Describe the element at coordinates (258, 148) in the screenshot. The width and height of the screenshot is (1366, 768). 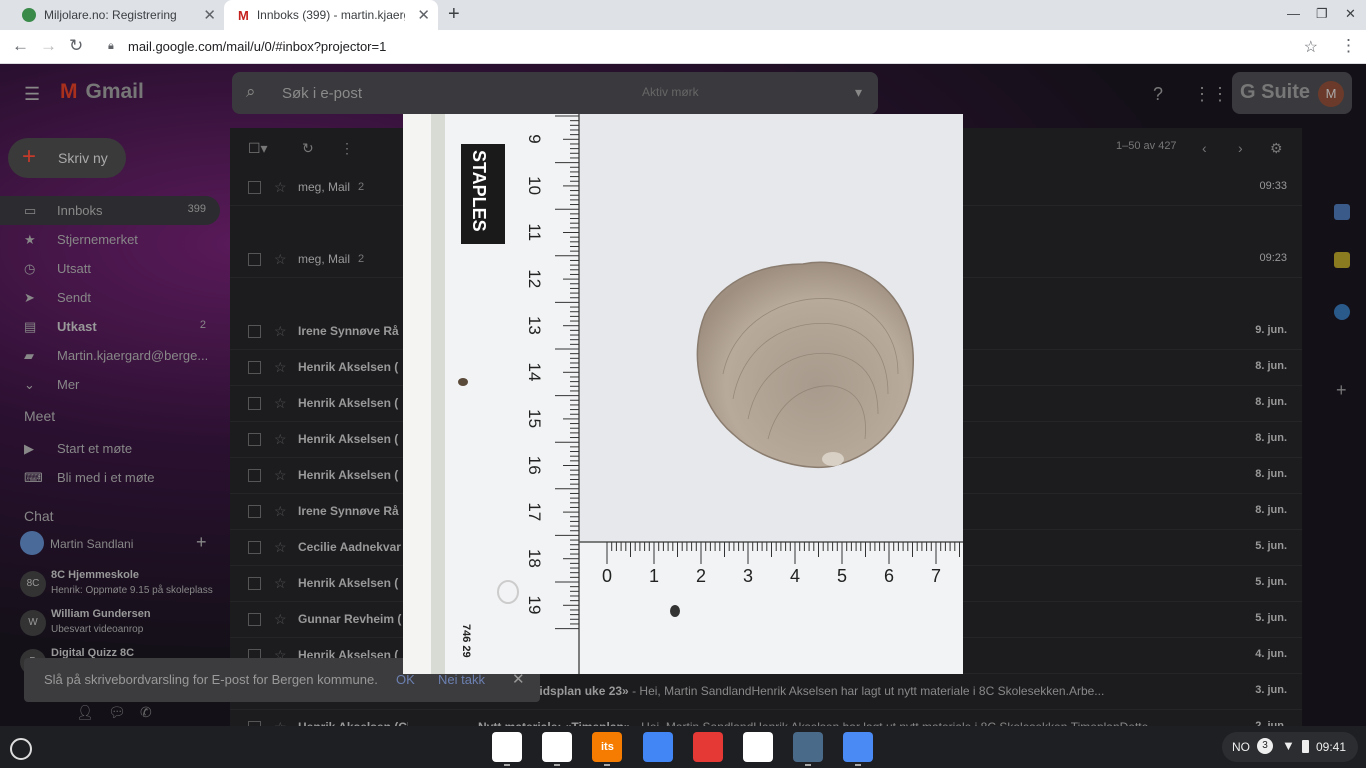
I see `select-all-checkbox: ☐▾` at that location.